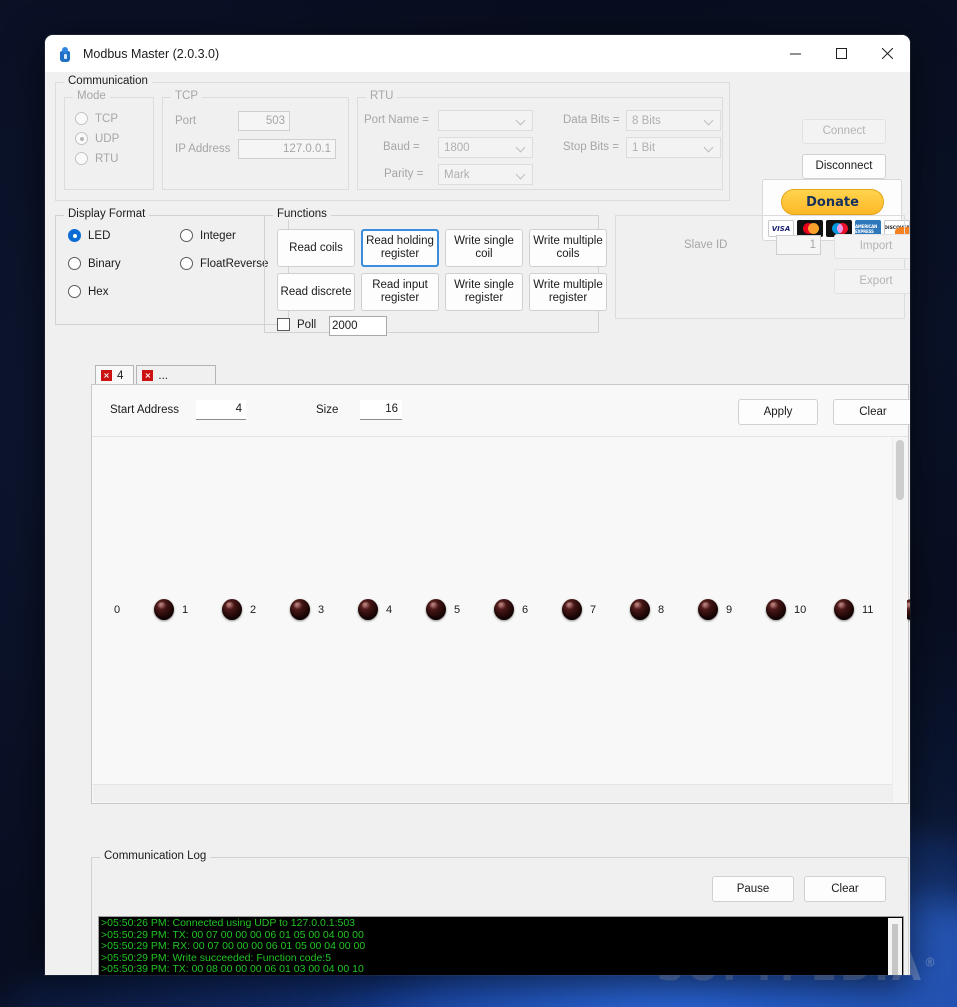  Describe the element at coordinates (400, 248) in the screenshot. I see `read-holding-register-button: Read holding register` at that location.